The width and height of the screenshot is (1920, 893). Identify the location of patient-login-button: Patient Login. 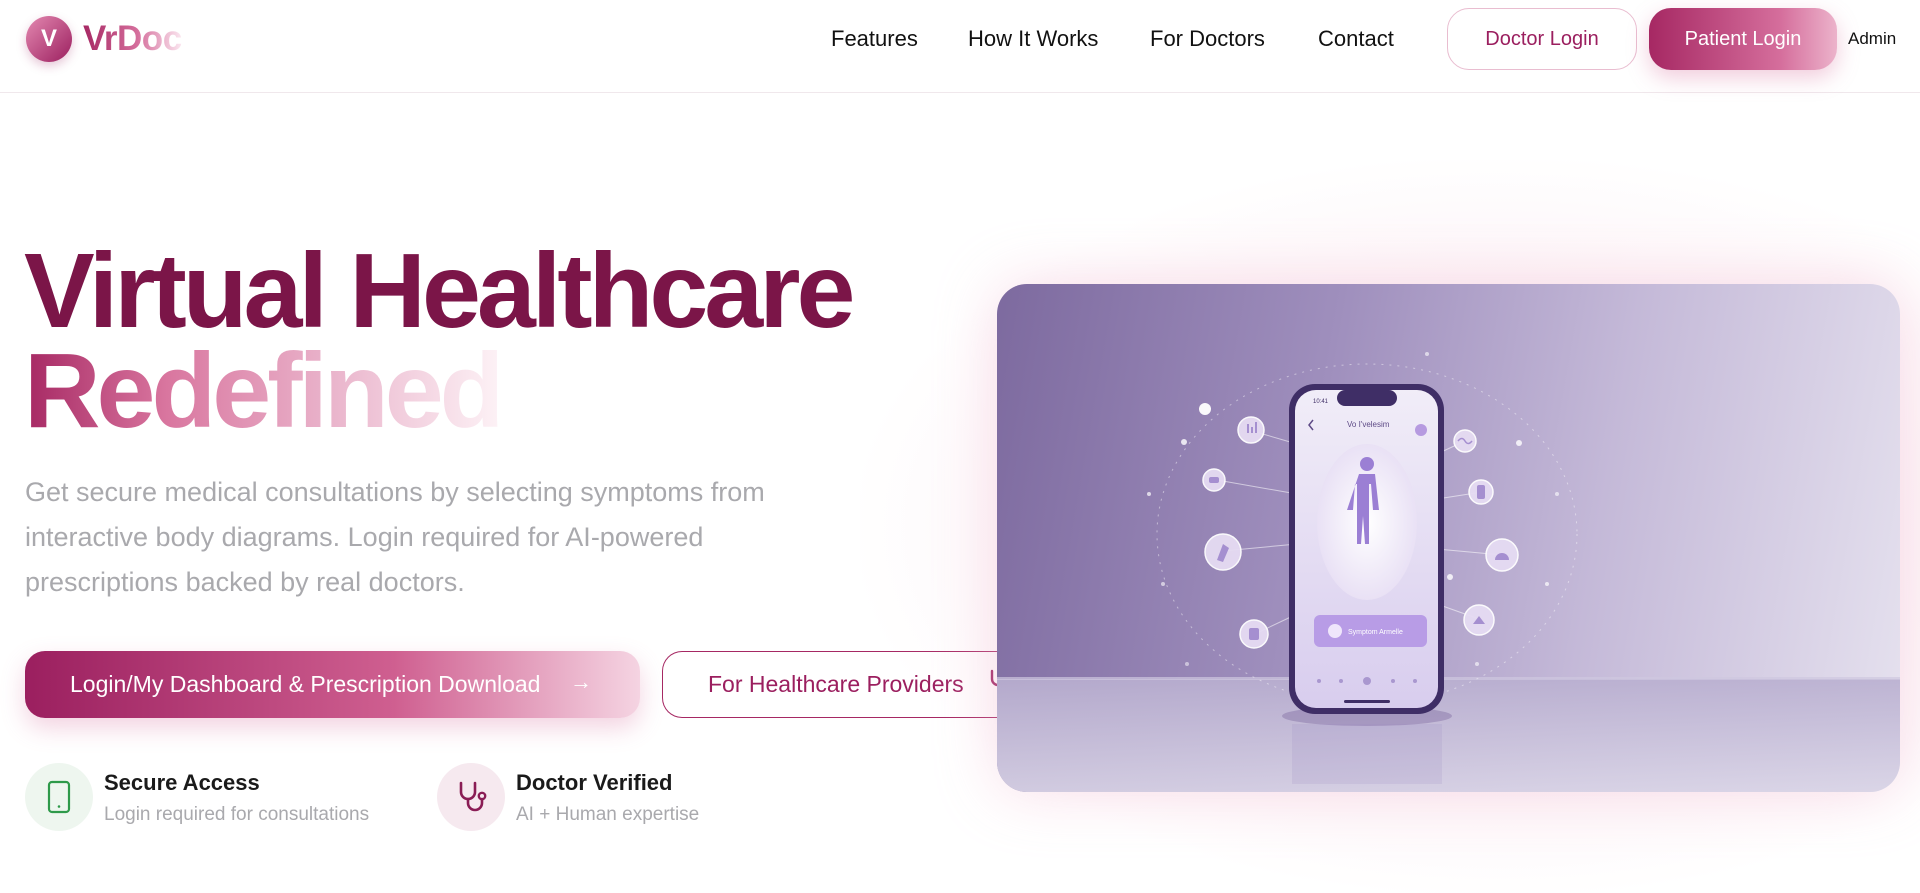
(1743, 39).